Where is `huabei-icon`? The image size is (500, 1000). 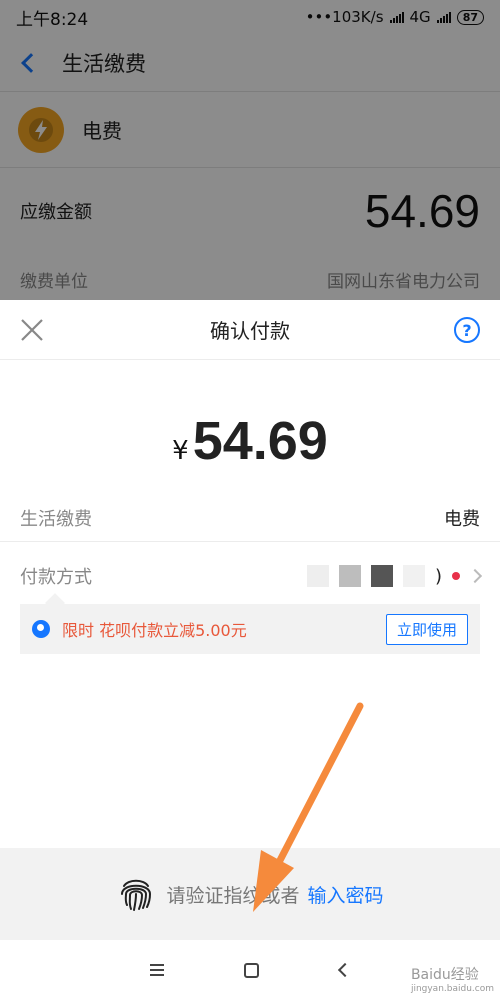
huabei-icon is located at coordinates (41, 629).